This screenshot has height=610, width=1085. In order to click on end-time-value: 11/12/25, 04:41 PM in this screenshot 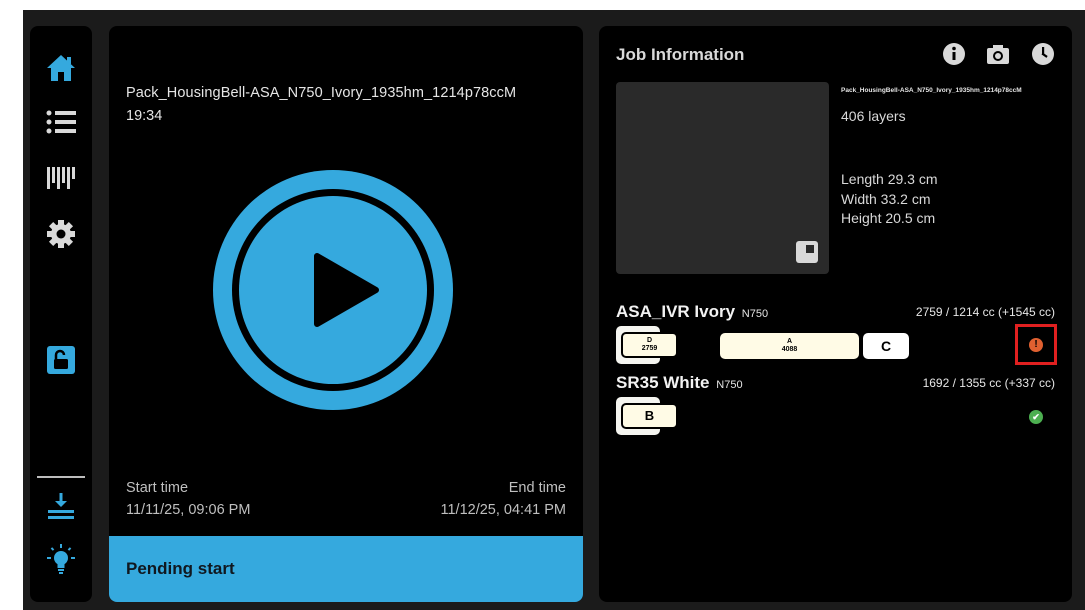, I will do `click(503, 510)`.